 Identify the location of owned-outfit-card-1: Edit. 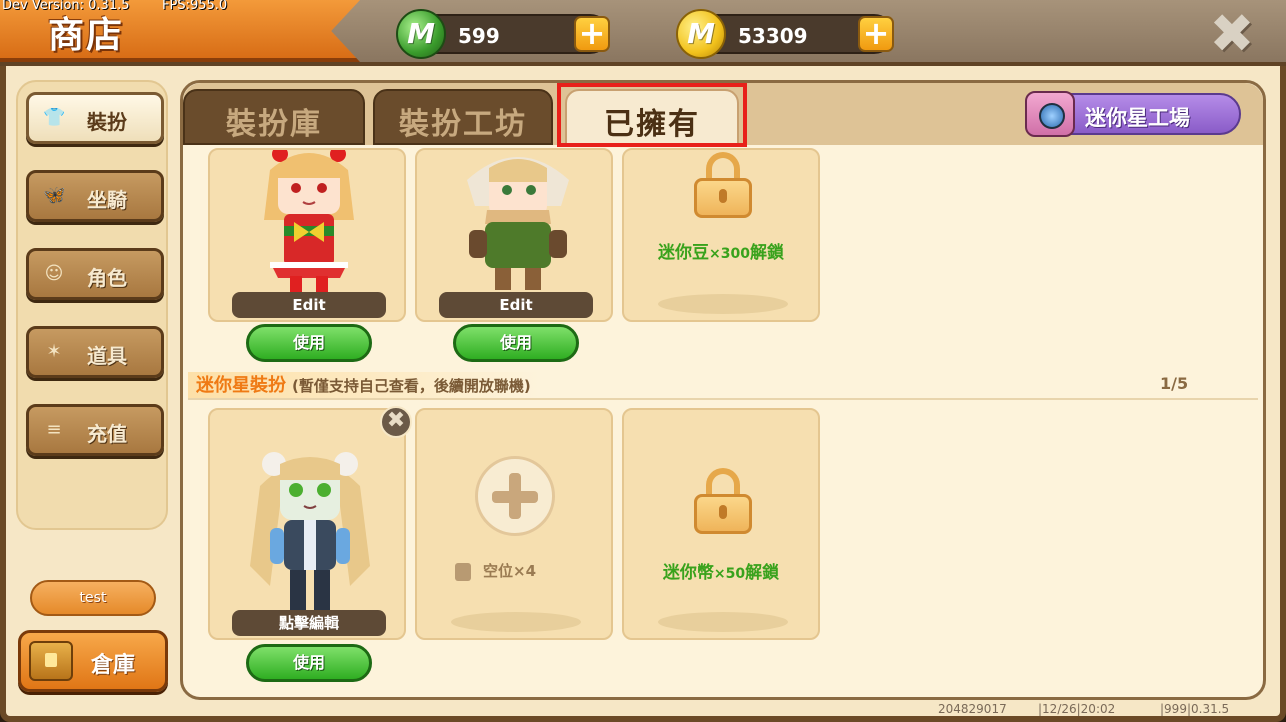
(307, 235).